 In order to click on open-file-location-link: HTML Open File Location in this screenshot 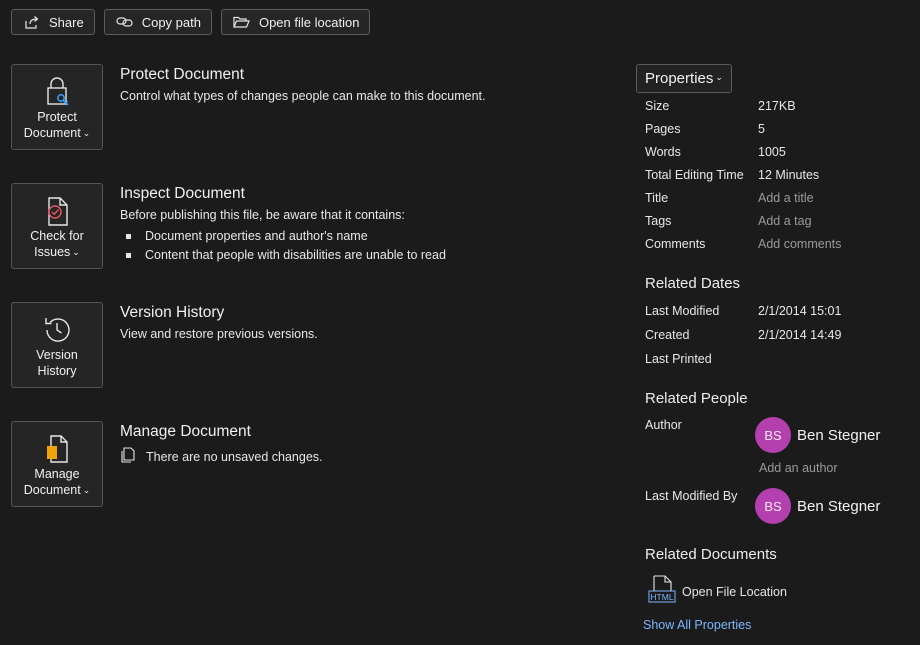, I will do `click(717, 591)`.